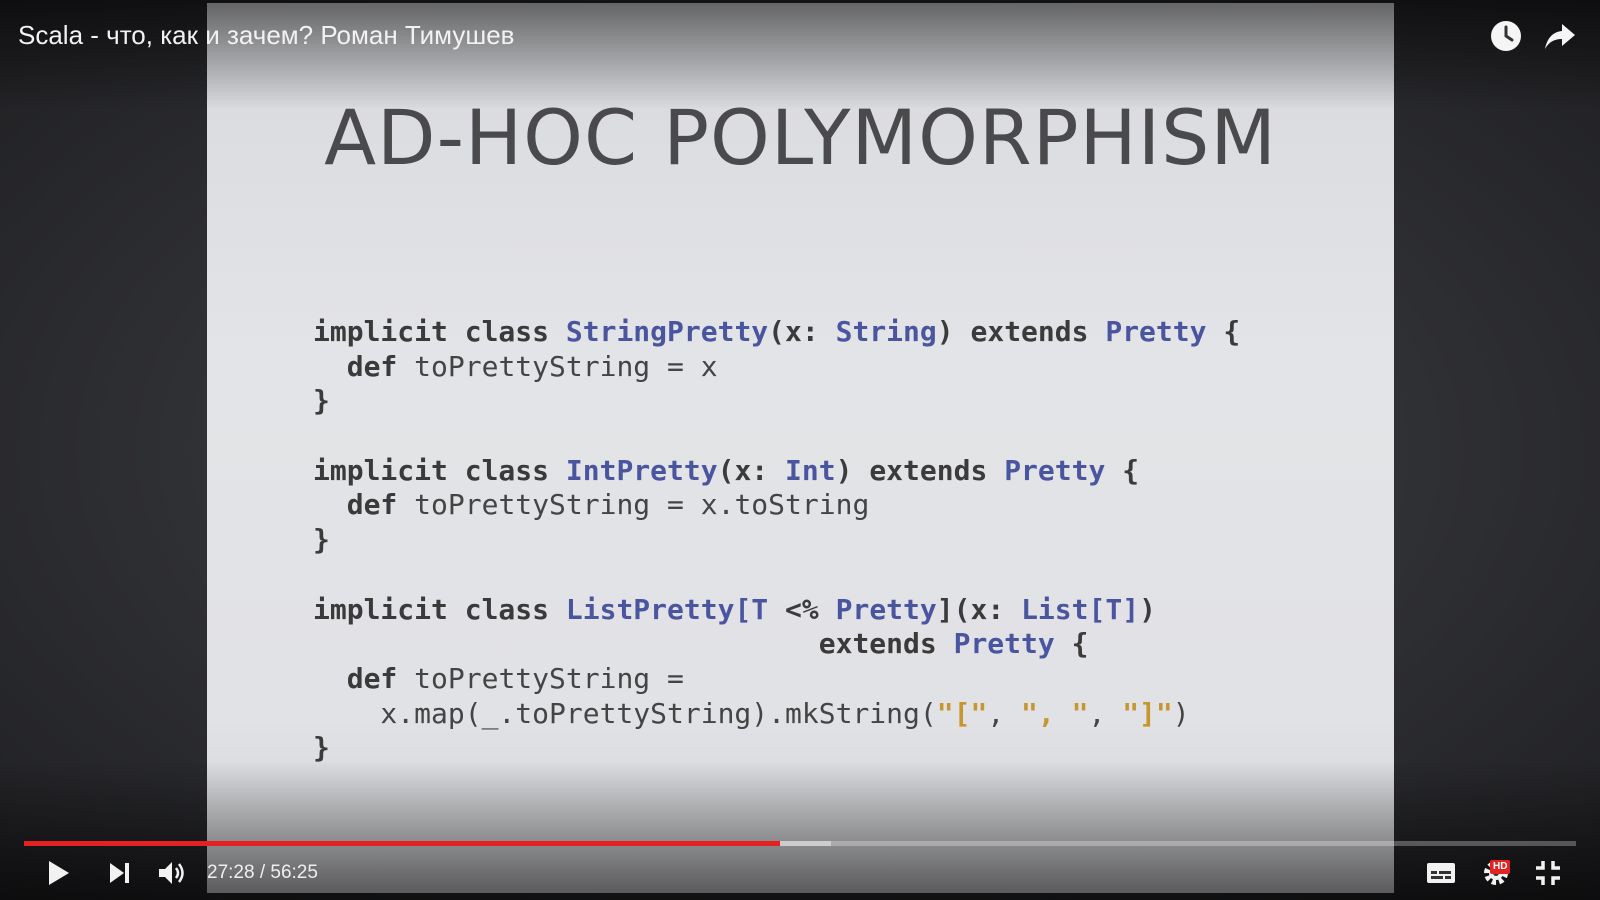 This screenshot has width=1600, height=900. I want to click on code-text: <%, so click(802, 609).